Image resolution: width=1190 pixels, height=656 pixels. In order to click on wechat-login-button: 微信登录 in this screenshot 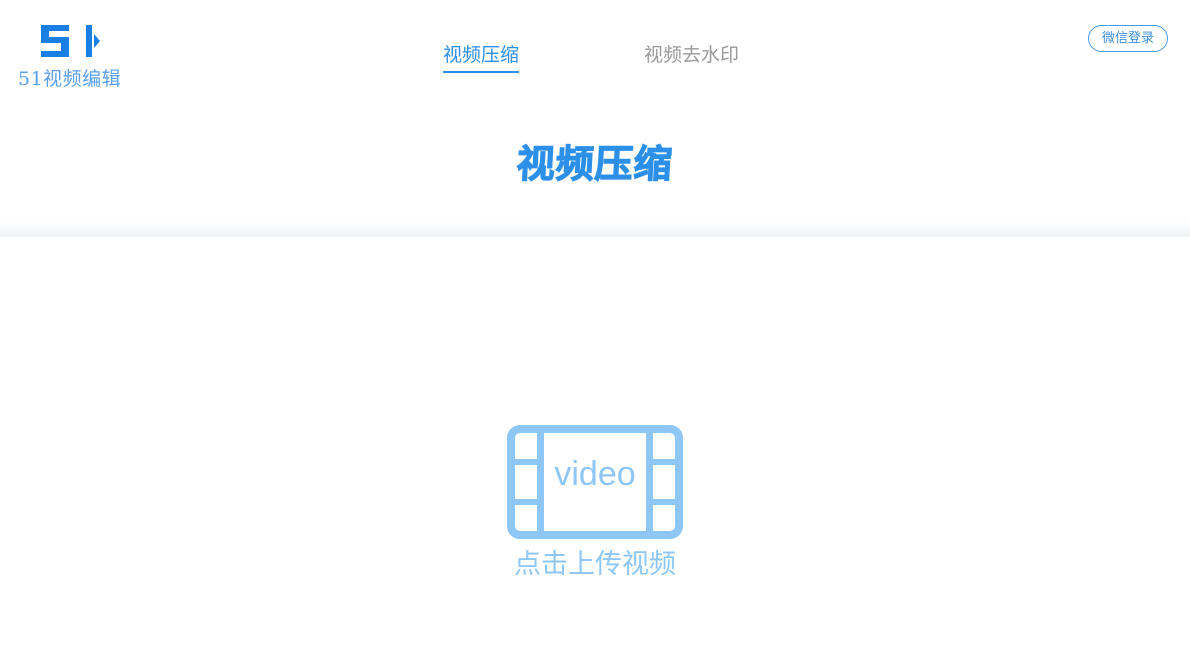, I will do `click(1128, 38)`.